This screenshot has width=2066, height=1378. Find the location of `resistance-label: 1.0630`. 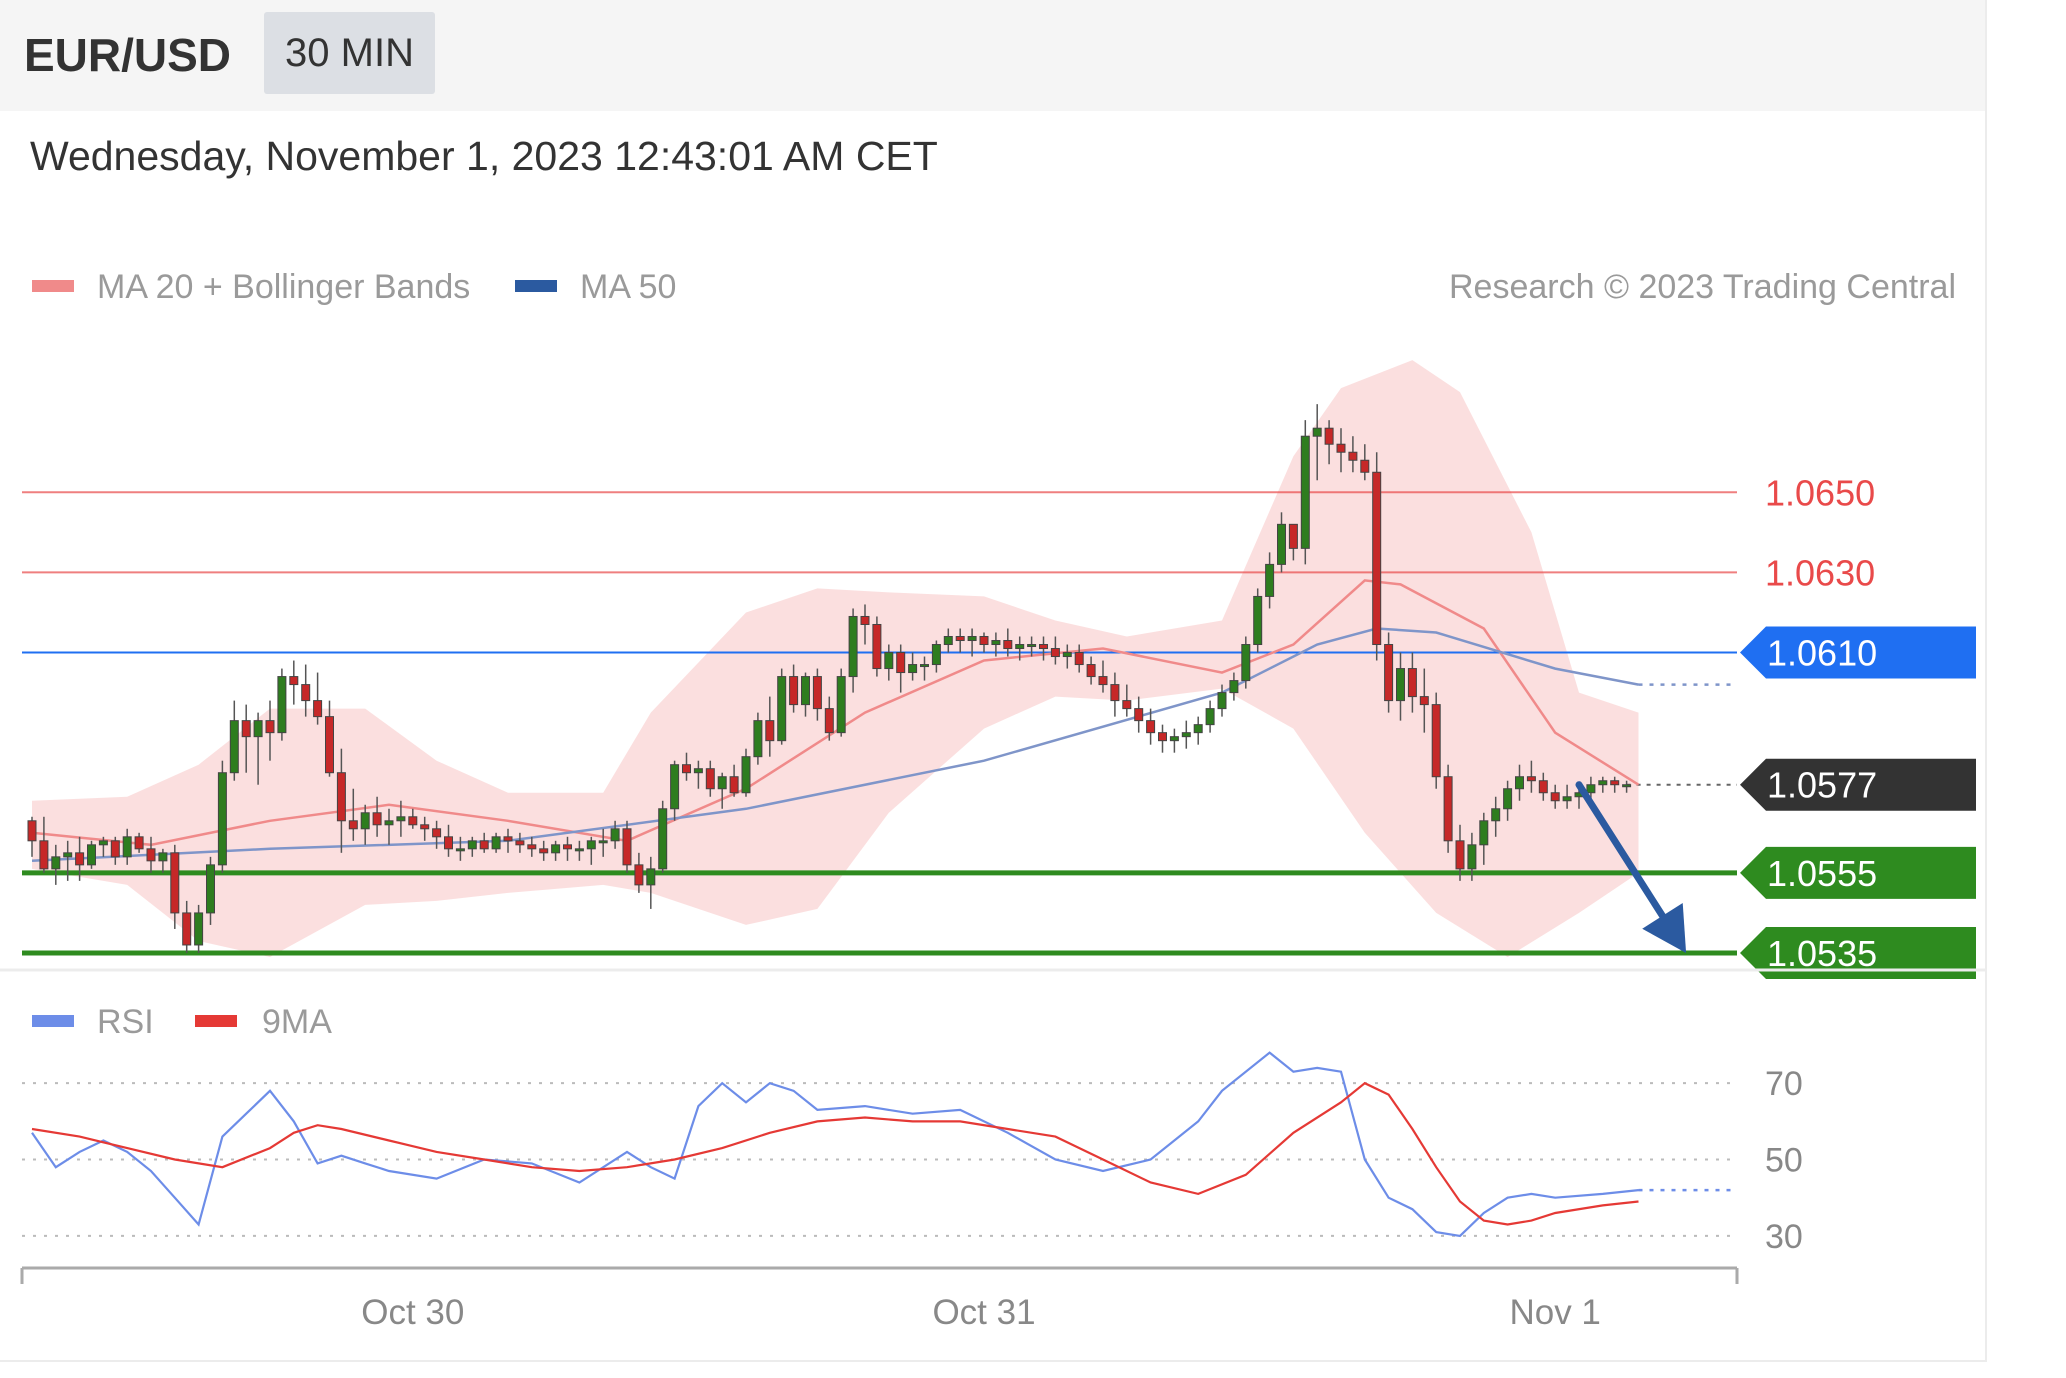

resistance-label: 1.0630 is located at coordinates (1820, 572).